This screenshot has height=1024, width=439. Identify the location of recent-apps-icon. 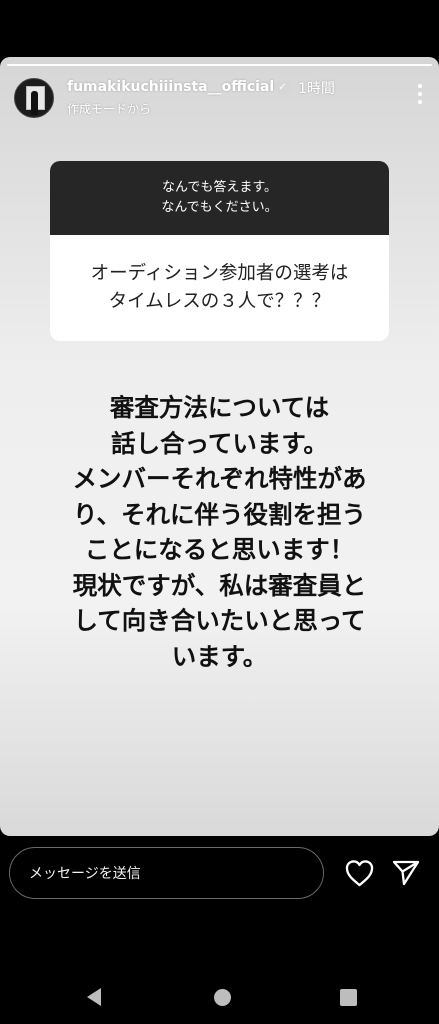
(348, 997).